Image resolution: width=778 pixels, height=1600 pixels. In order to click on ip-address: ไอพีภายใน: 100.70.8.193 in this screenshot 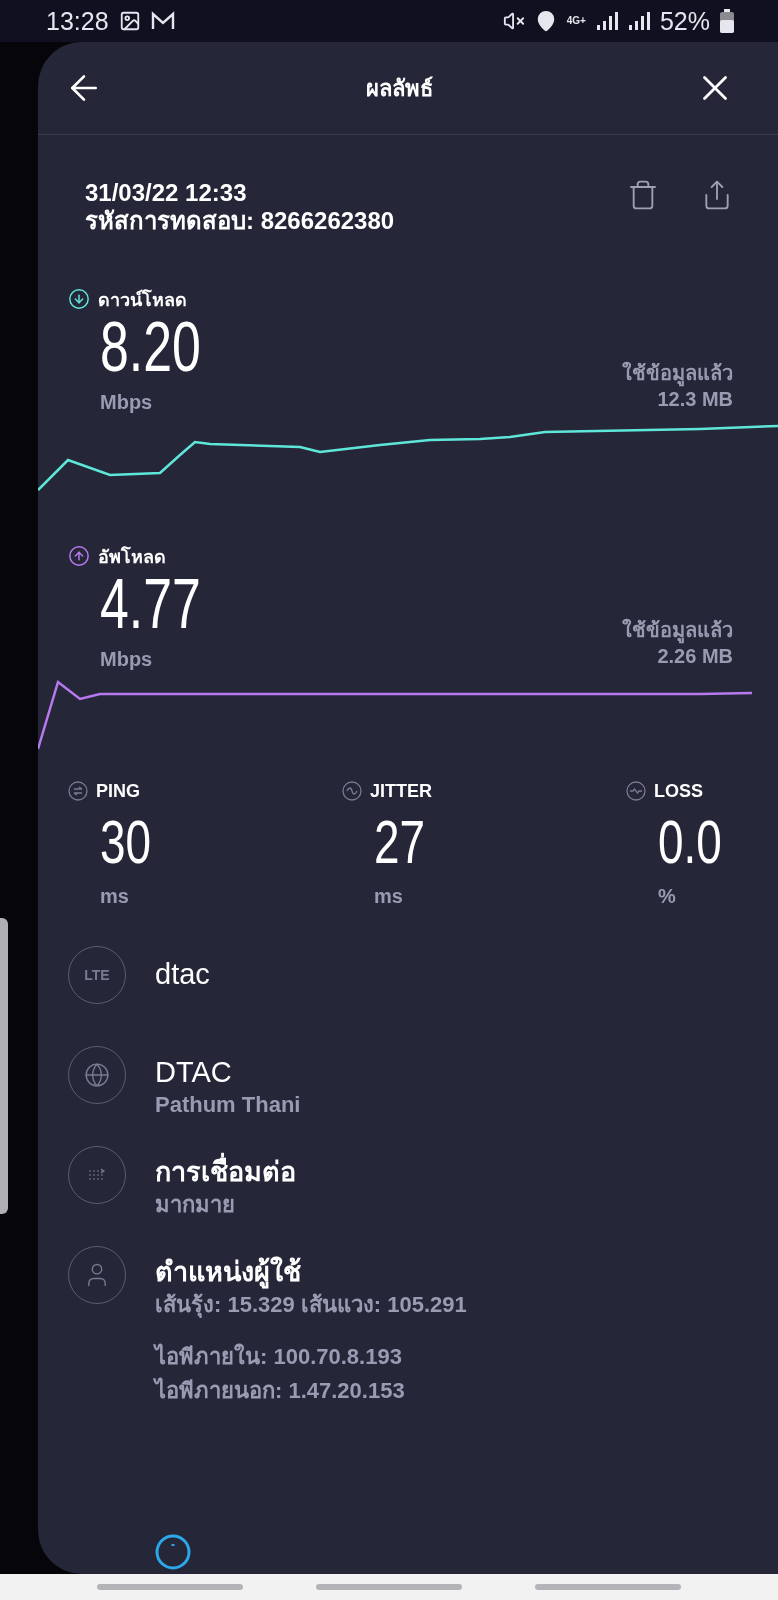, I will do `click(279, 1357)`.